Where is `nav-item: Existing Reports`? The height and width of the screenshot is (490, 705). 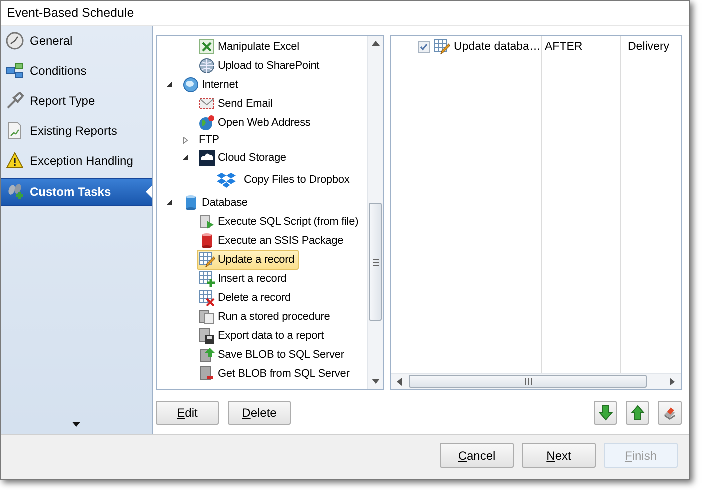 nav-item: Existing Reports is located at coordinates (76, 131).